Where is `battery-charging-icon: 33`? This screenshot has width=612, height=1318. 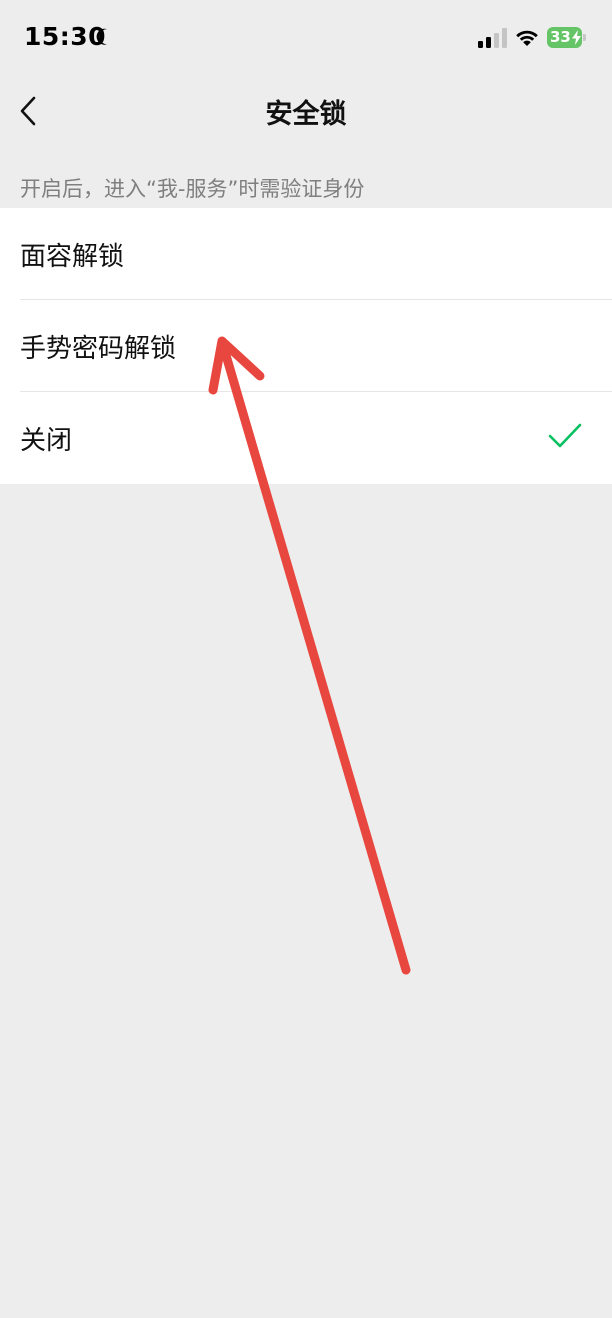 battery-charging-icon: 33 is located at coordinates (567, 37).